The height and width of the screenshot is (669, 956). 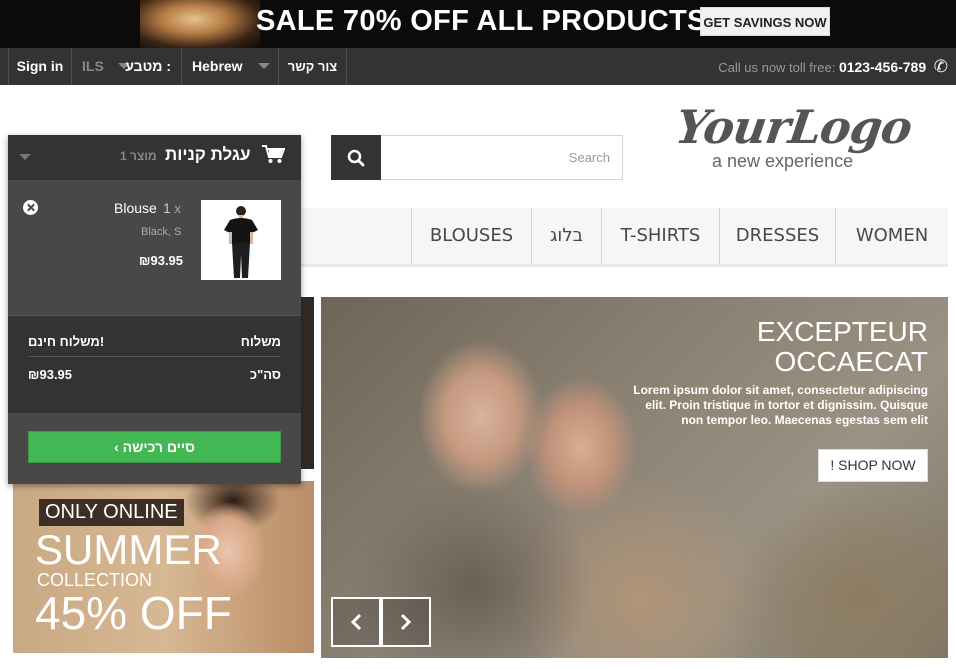 What do you see at coordinates (471, 236) in the screenshot?
I see `menu-item-blouses: BLOUSES` at bounding box center [471, 236].